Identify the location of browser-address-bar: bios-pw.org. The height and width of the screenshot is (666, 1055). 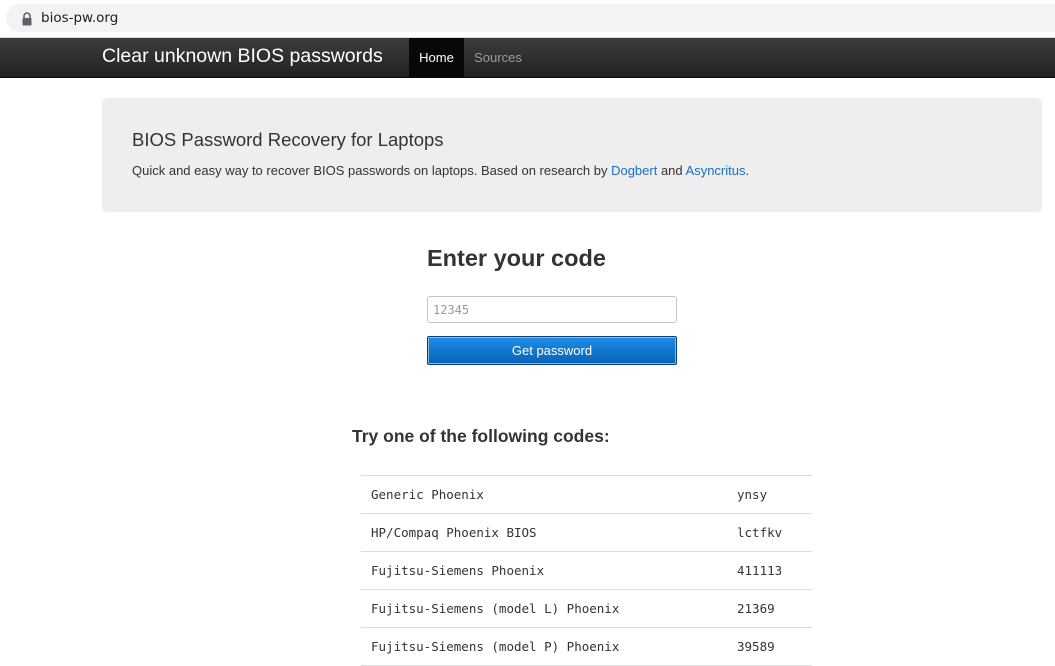
(527, 19).